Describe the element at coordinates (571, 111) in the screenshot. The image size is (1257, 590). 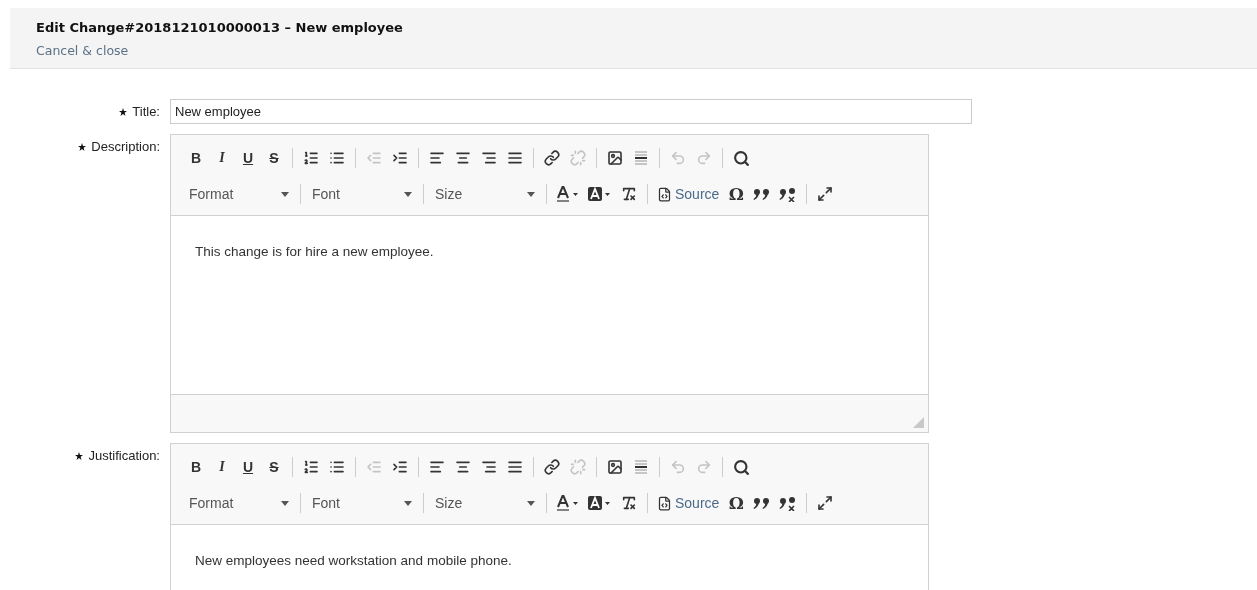
I see `title-input: New employee` at that location.